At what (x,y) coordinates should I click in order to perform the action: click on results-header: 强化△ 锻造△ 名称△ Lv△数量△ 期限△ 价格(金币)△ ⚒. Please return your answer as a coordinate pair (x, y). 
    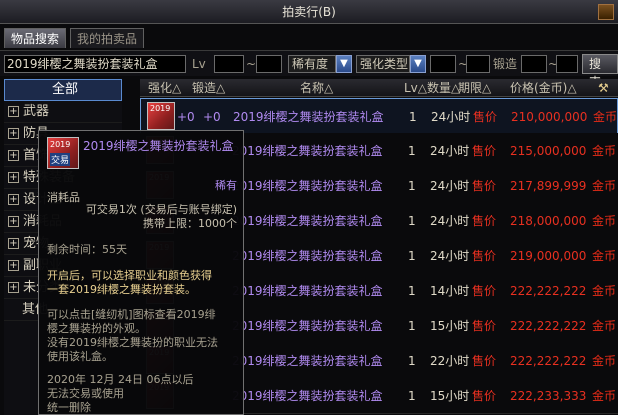
    Looking at the image, I should click on (379, 88).